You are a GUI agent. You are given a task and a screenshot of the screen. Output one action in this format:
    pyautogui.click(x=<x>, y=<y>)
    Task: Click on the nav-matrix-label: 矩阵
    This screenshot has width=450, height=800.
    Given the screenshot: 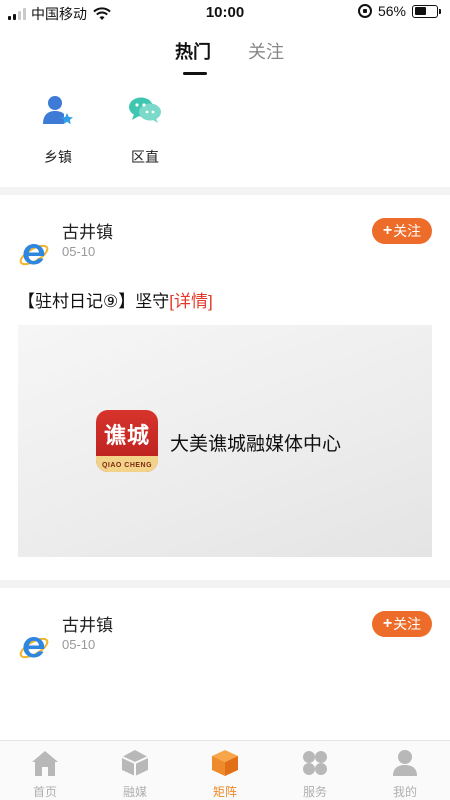 What is the action you would take?
    pyautogui.click(x=224, y=792)
    